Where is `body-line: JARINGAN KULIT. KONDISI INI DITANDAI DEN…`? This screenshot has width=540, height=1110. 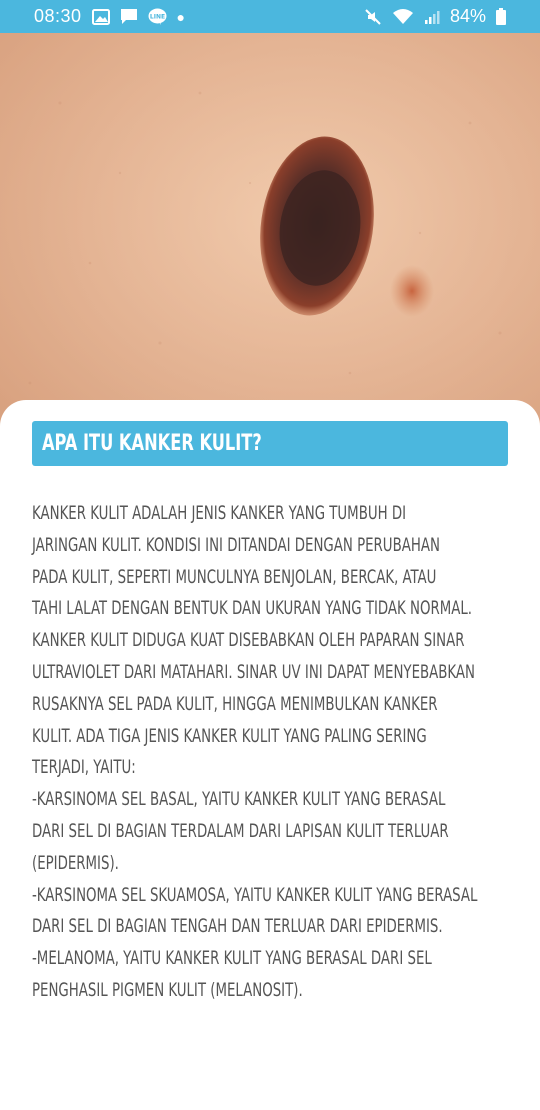 body-line: JARINGAN KULIT. KONDISI INI DITANDAI DEN… is located at coordinates (236, 544).